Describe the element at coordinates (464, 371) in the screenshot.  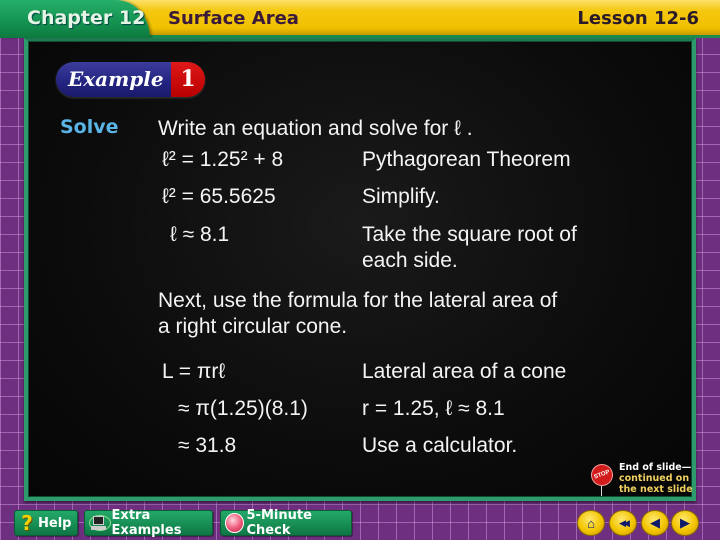
I see `cone-formula-note: Lateral area of a cone` at that location.